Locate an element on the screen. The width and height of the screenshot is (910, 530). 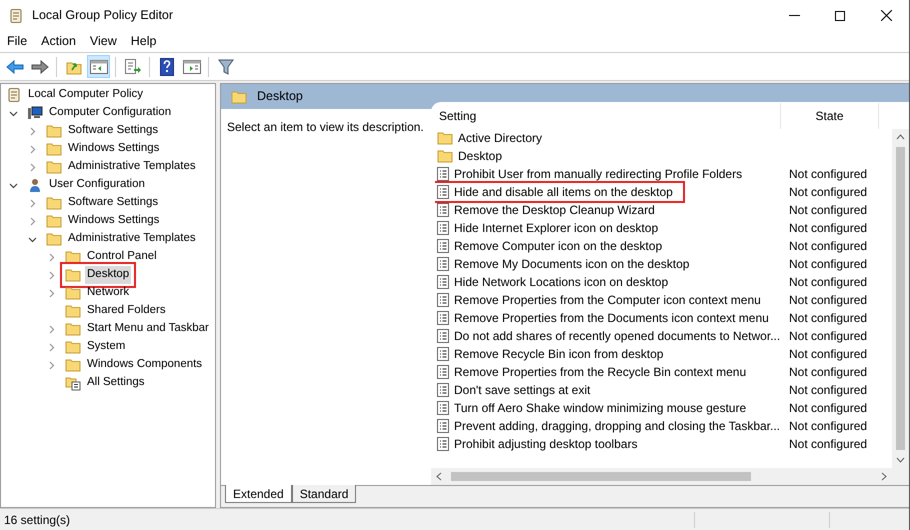
setting-name: Remove Recycle Bin icon from desktop is located at coordinates (559, 354).